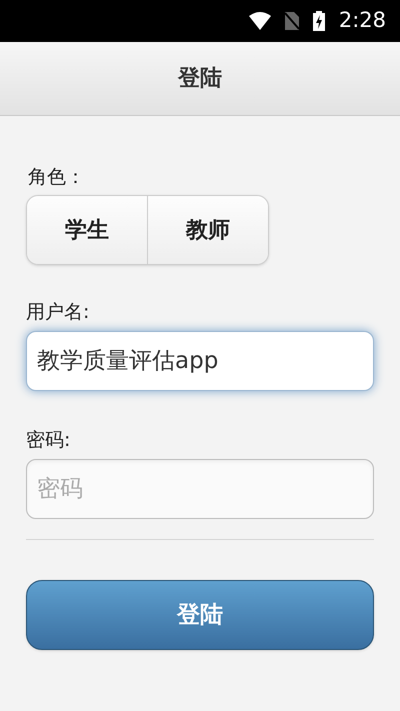 The image size is (400, 711). Describe the element at coordinates (200, 615) in the screenshot. I see `login-button: 登陆` at that location.